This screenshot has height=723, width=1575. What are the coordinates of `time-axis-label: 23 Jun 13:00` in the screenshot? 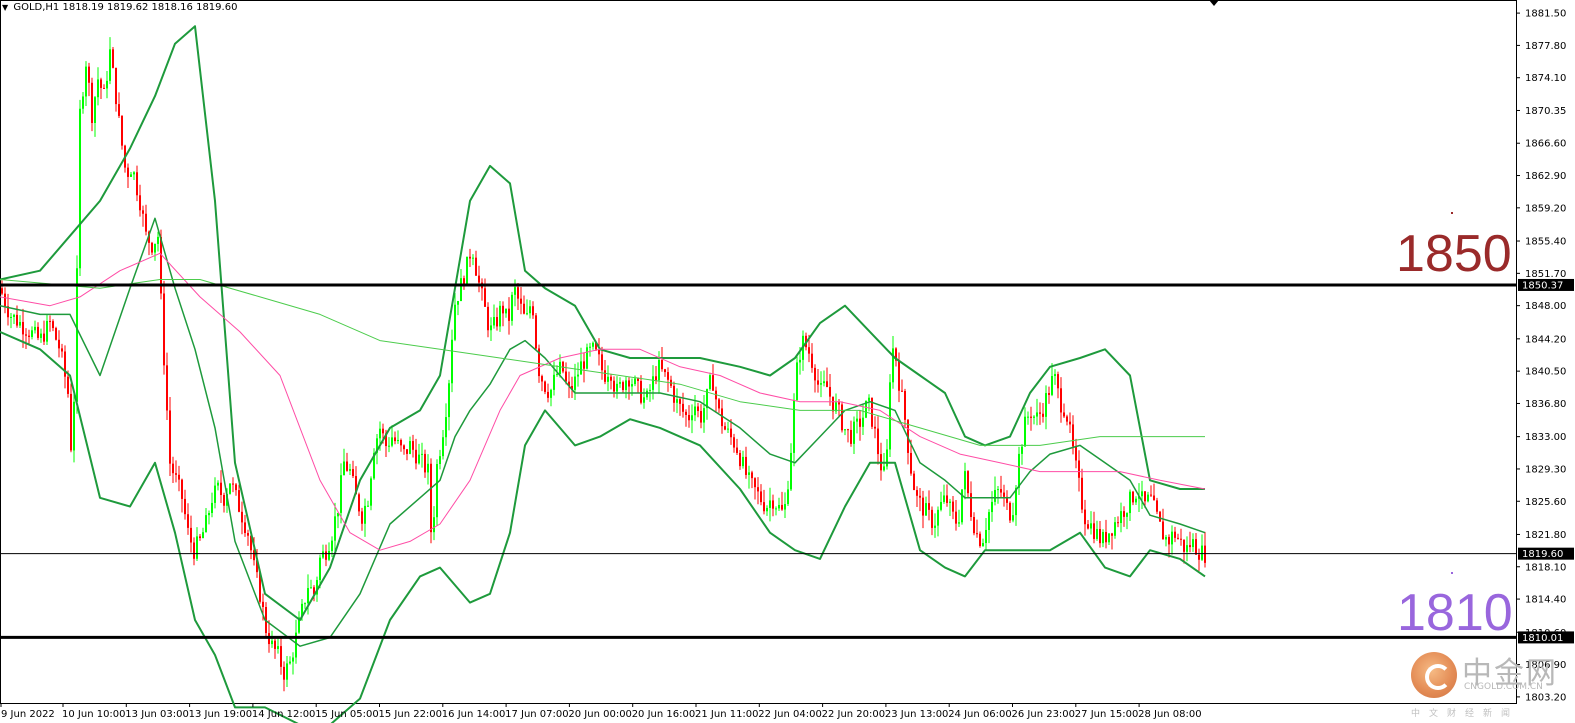 It's located at (917, 714).